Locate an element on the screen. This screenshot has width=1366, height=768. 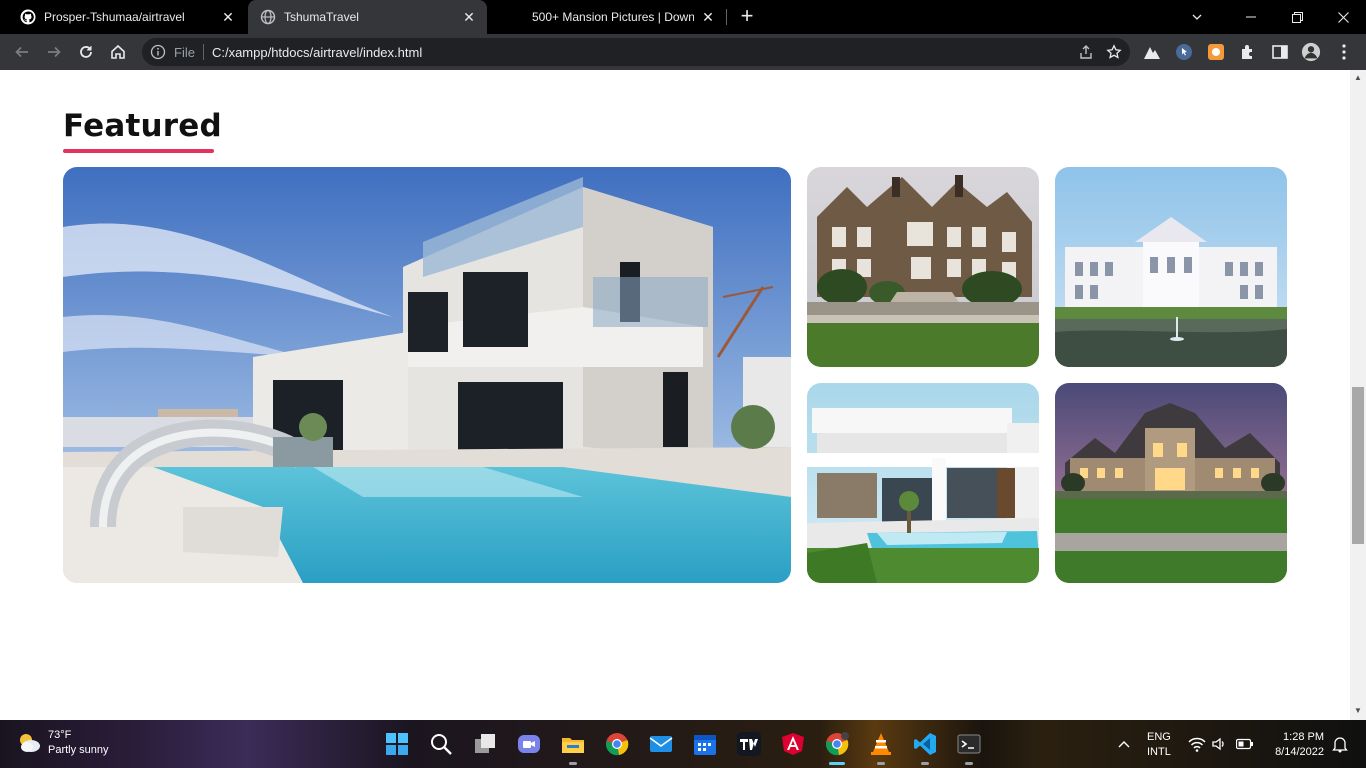
chrome-icon is located at coordinates (617, 744).